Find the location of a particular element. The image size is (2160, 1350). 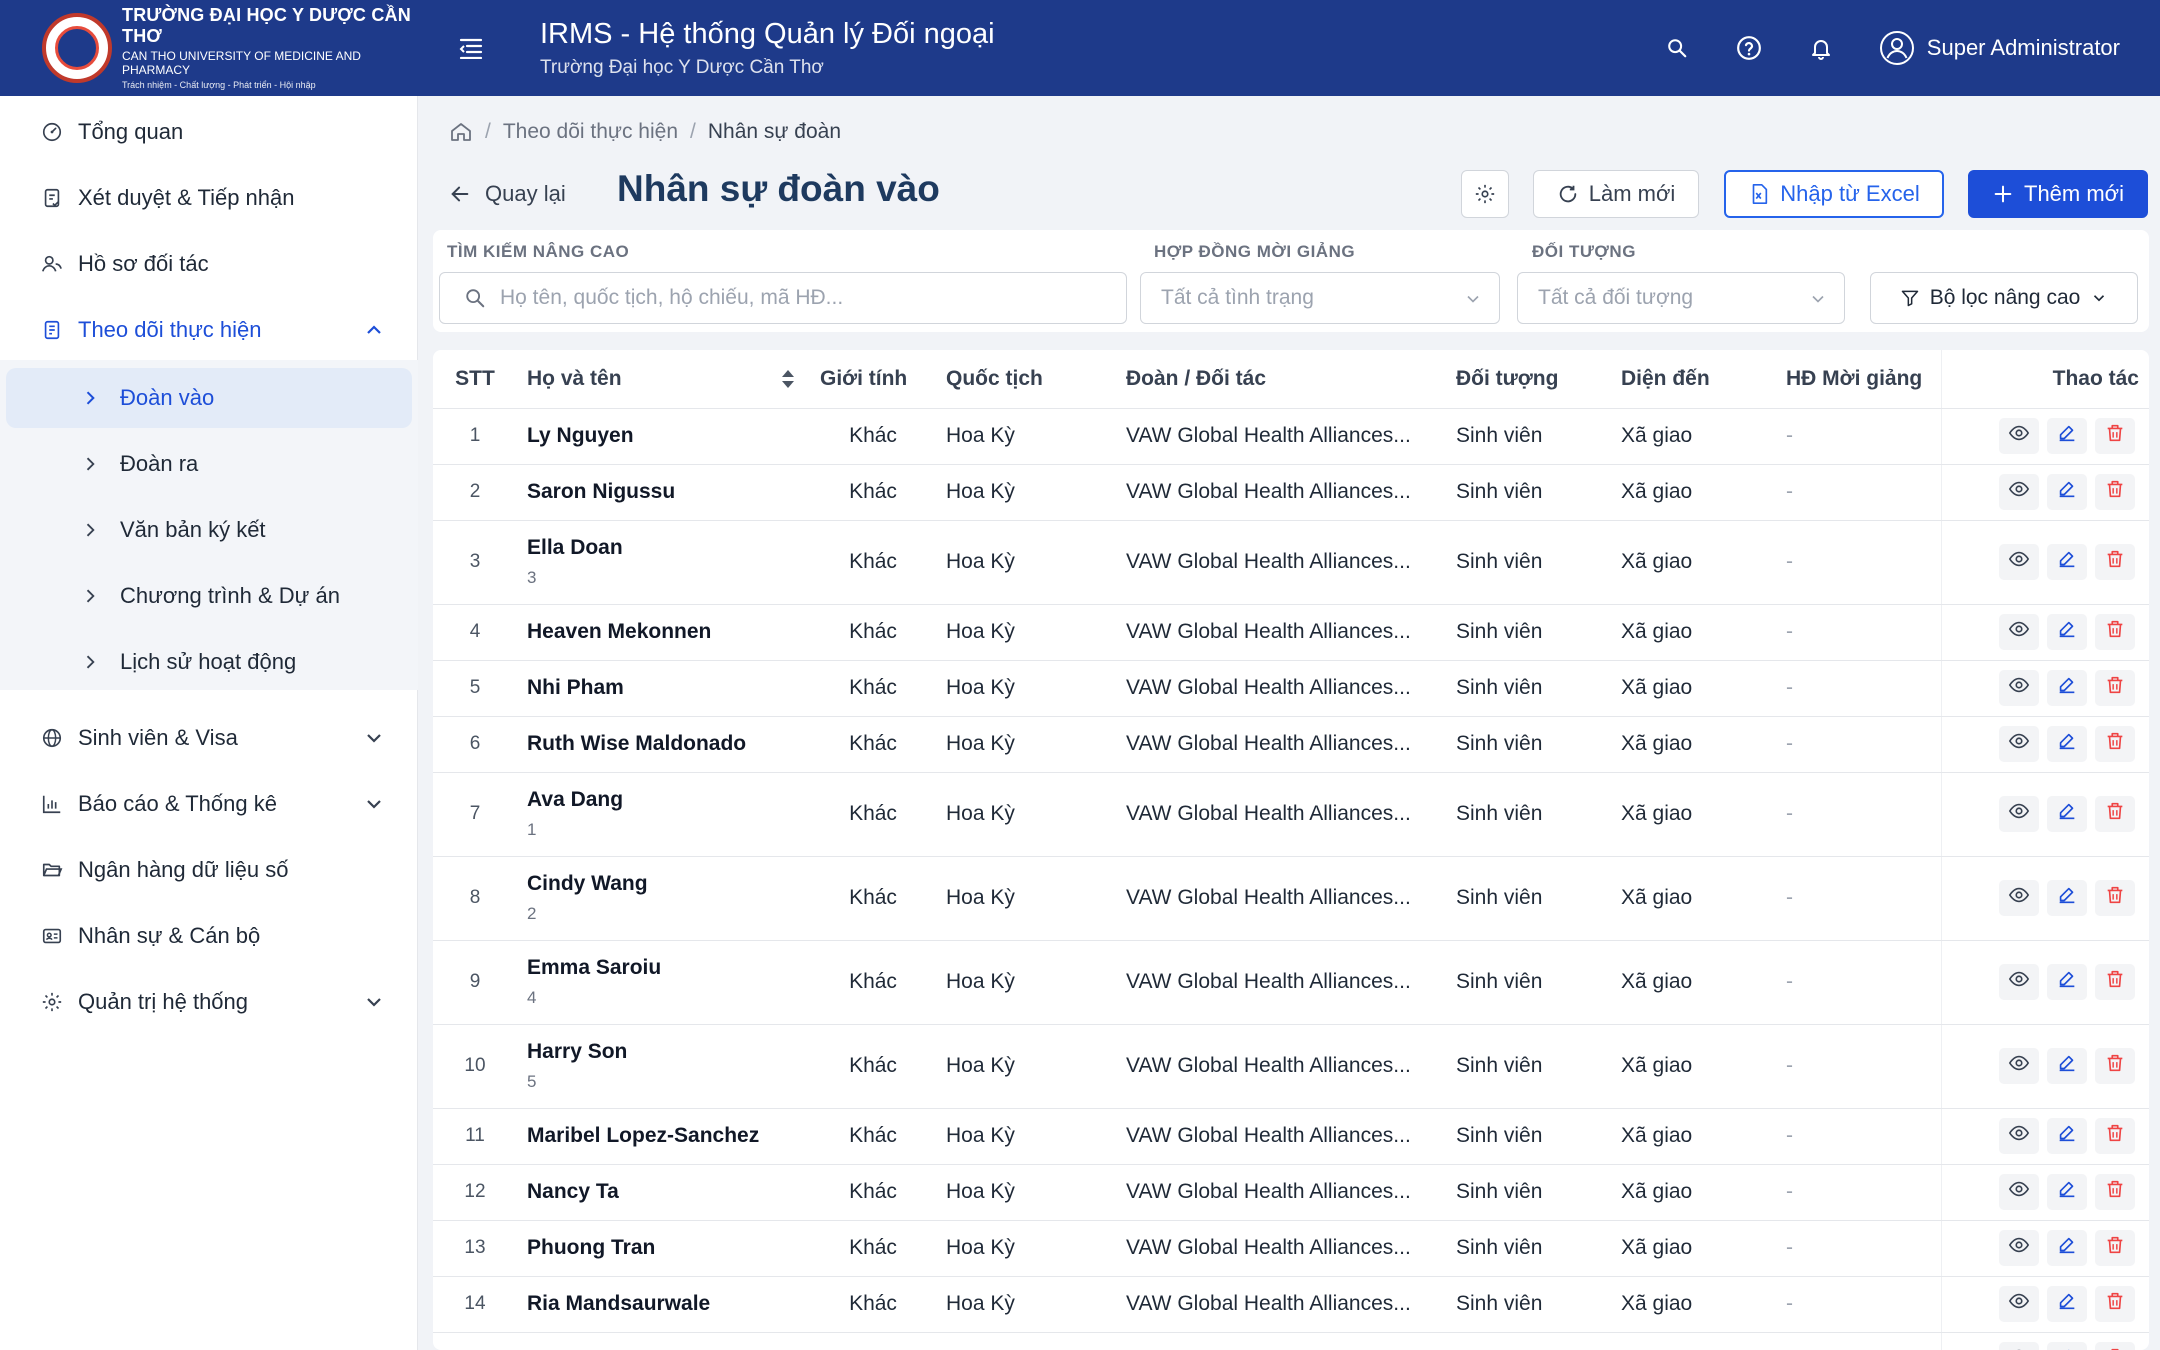

sidebar-subitem-outgoing: Đoàn ra is located at coordinates (209, 464).